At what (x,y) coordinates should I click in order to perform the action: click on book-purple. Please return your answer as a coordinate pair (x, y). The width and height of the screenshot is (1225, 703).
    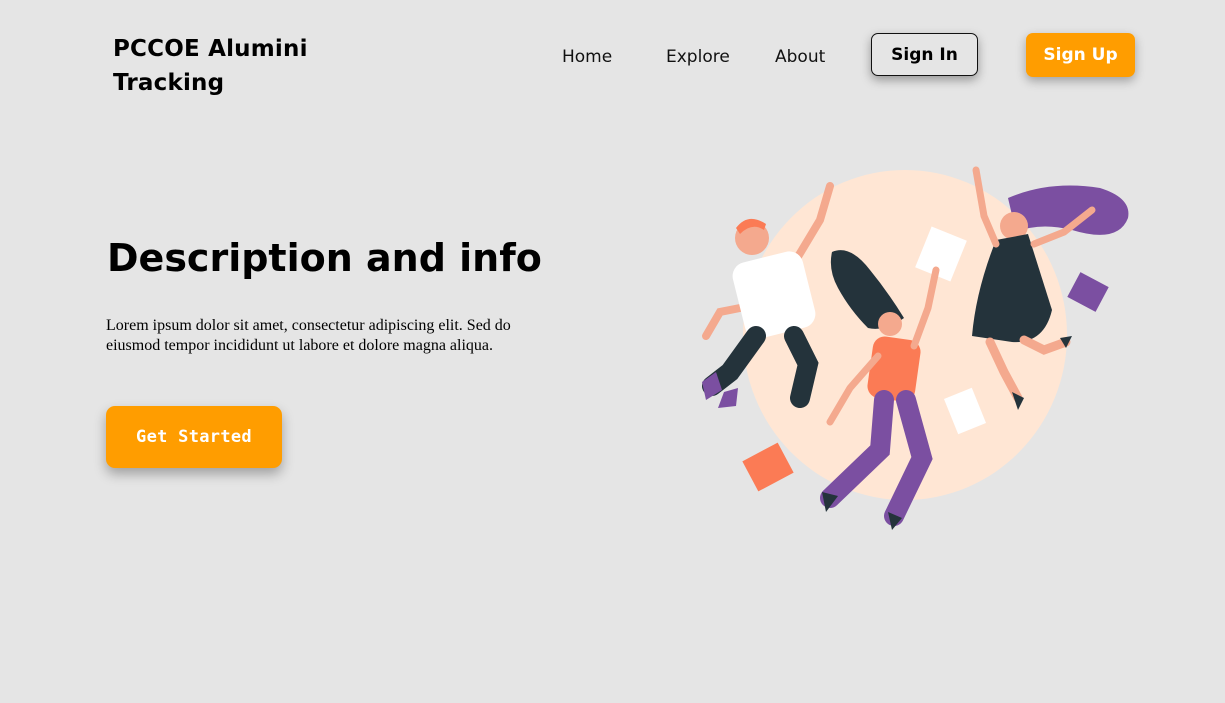
    Looking at the image, I should click on (1088, 292).